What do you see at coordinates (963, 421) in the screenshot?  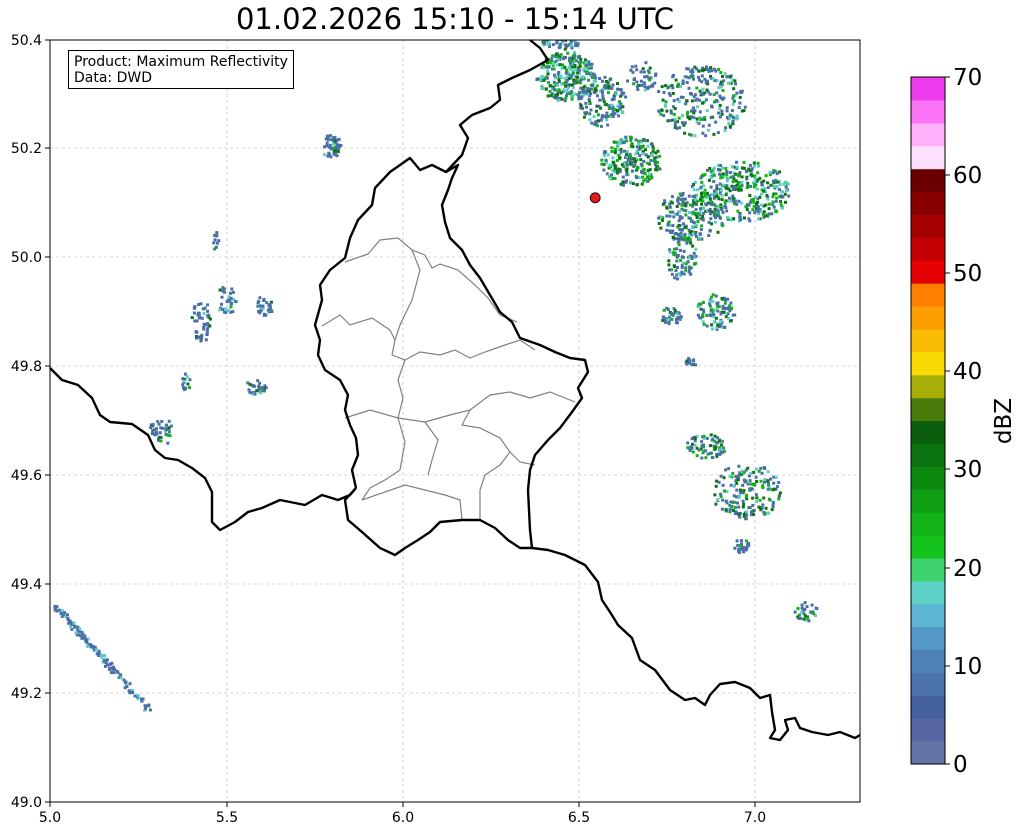 I see `colorbar-ticks: 0 10 20 30 40 50 60 70` at bounding box center [963, 421].